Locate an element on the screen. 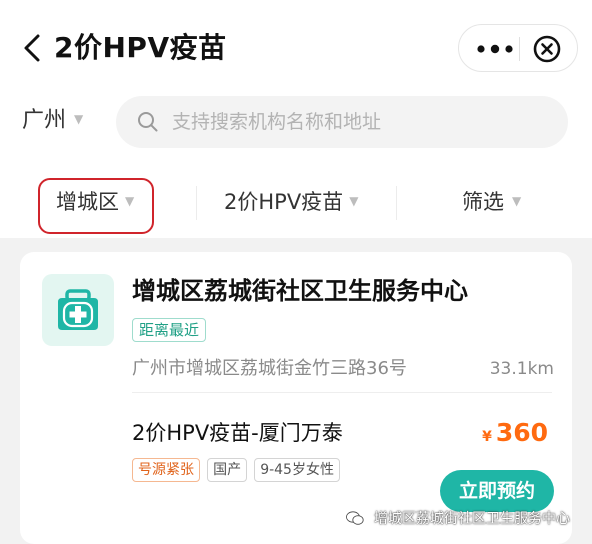 The height and width of the screenshot is (544, 592). filter-vaccine: 2价HPV疫苗 ▼ is located at coordinates (291, 202).